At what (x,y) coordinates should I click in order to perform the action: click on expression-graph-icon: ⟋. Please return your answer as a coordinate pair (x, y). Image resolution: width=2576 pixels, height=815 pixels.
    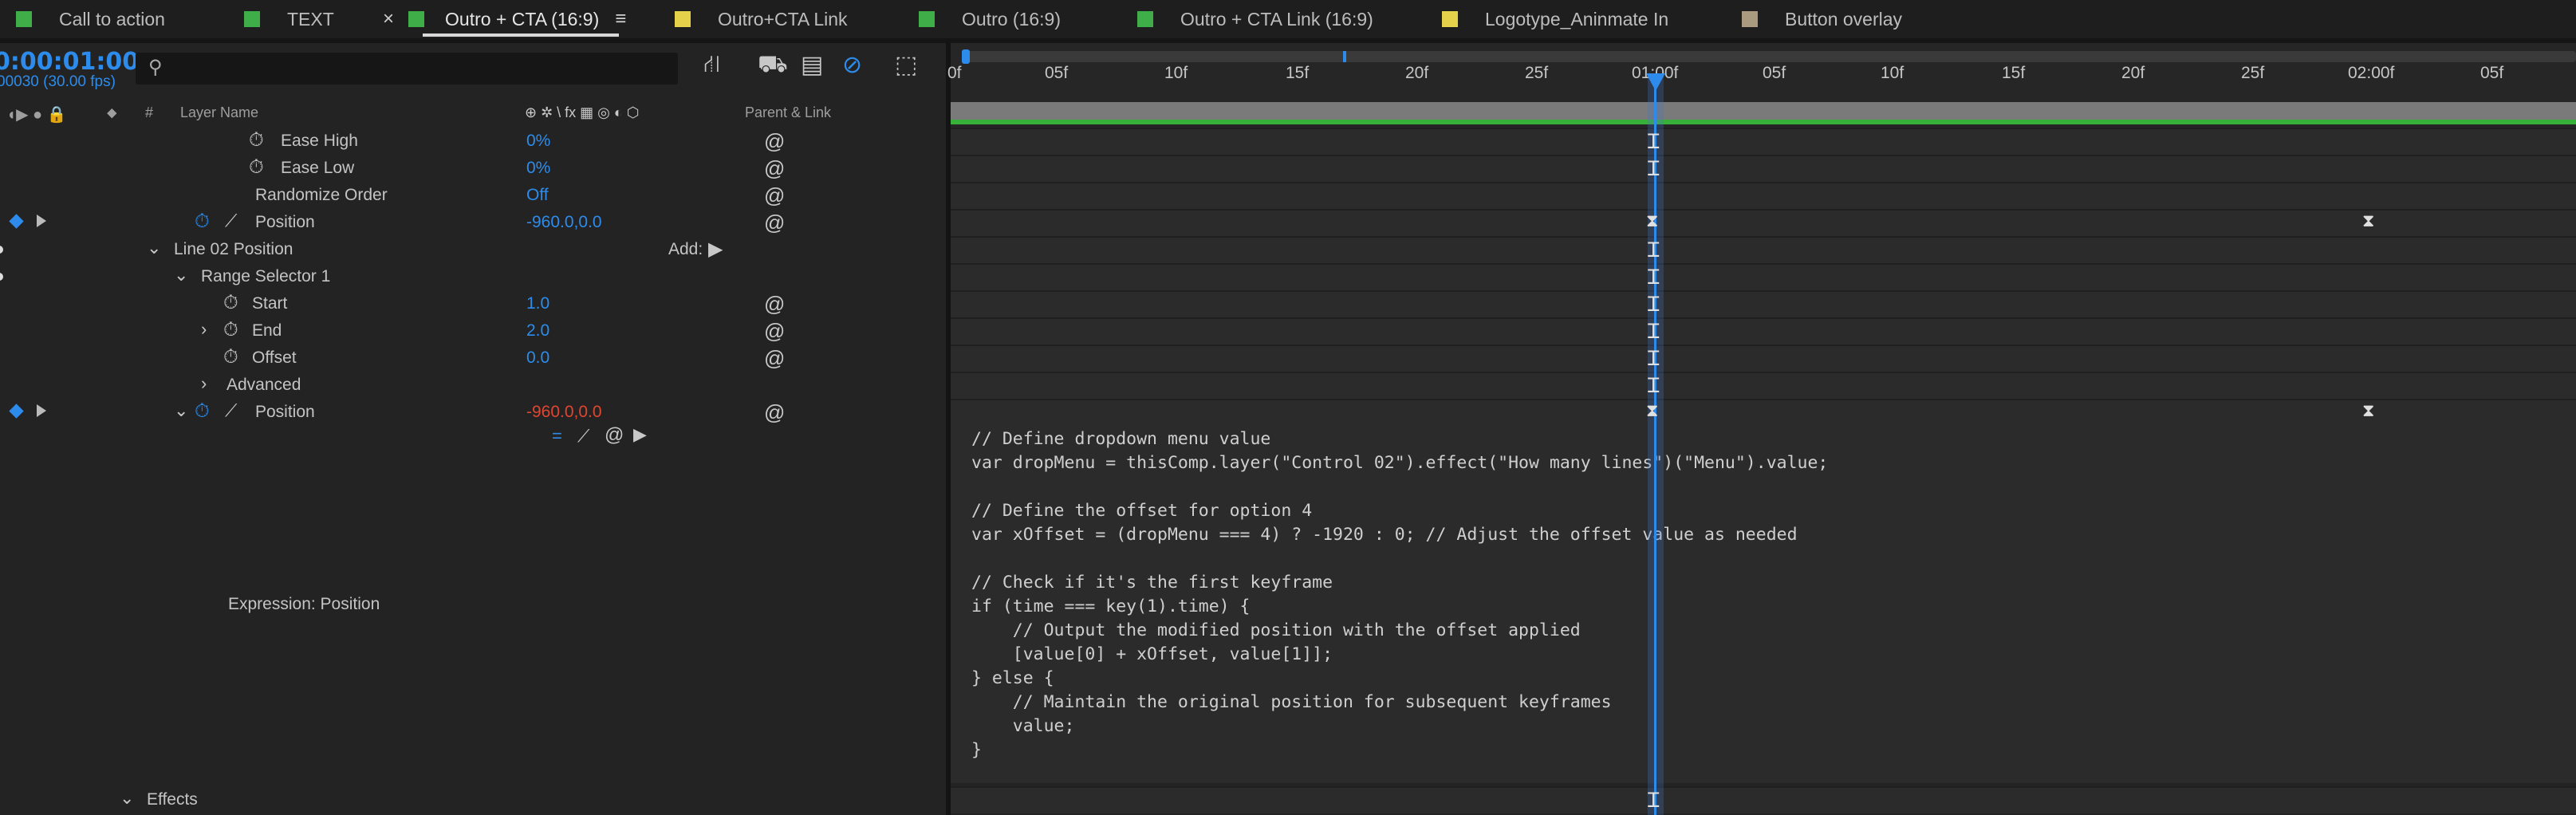
    Looking at the image, I should click on (583, 437).